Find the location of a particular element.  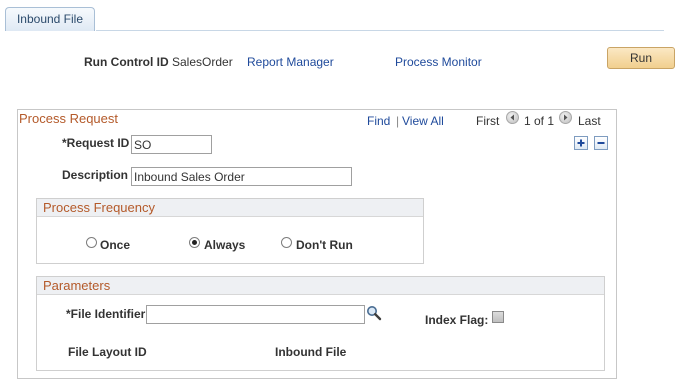

request-id-input is located at coordinates (171, 144).